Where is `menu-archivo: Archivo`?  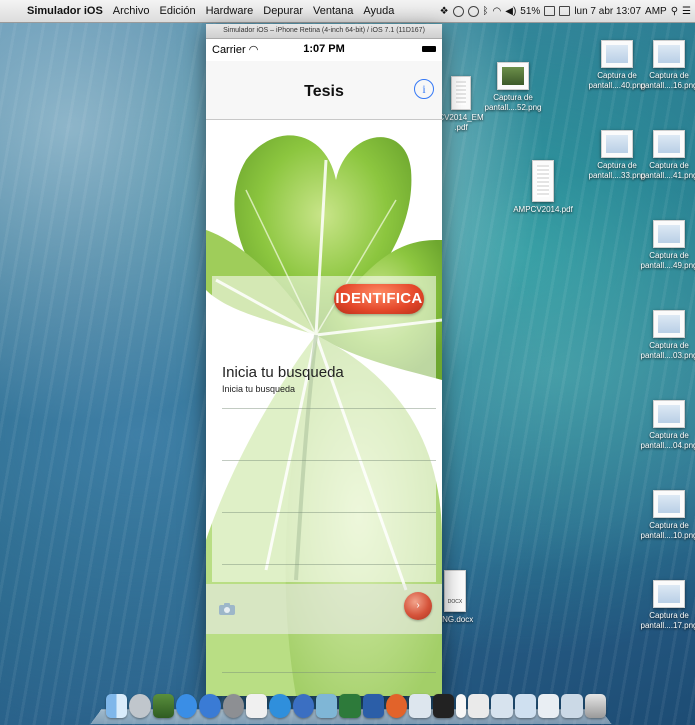
menu-archivo: Archivo is located at coordinates (131, 11).